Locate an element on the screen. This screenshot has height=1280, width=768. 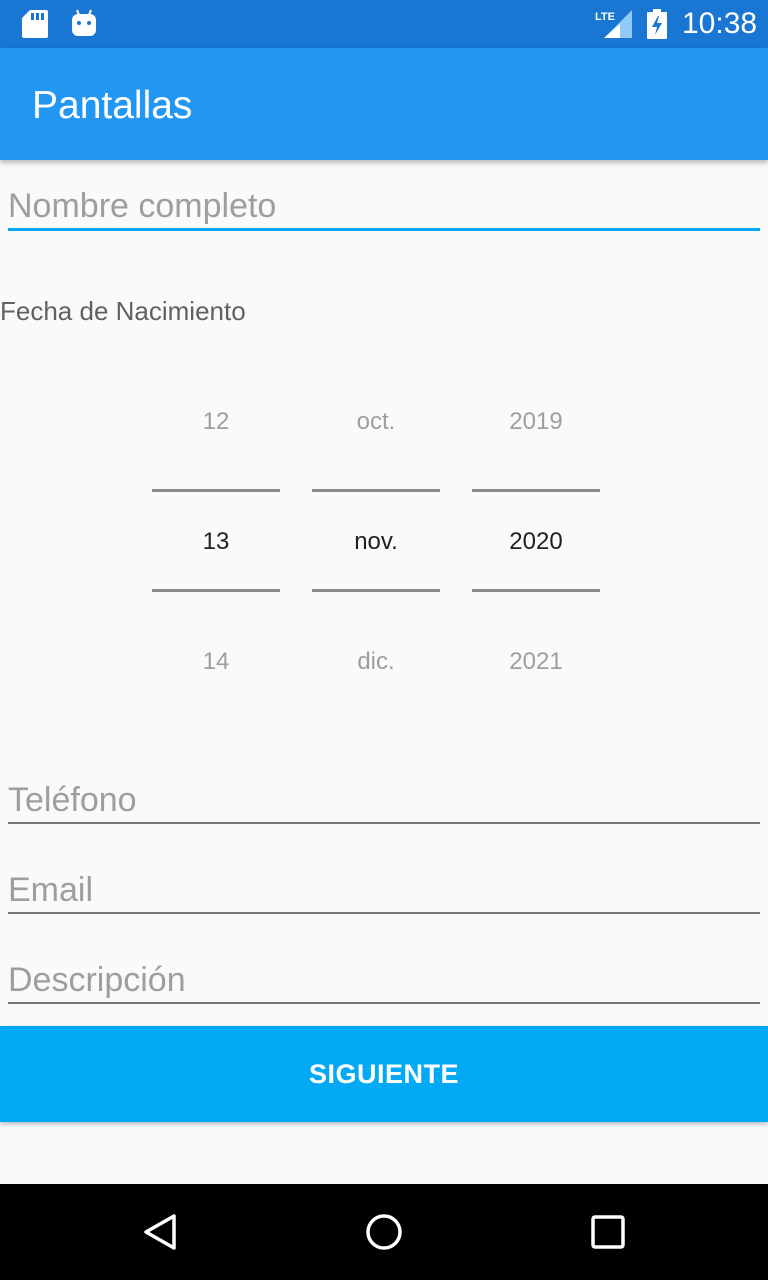
year-prev: 2019 is located at coordinates (536, 422).